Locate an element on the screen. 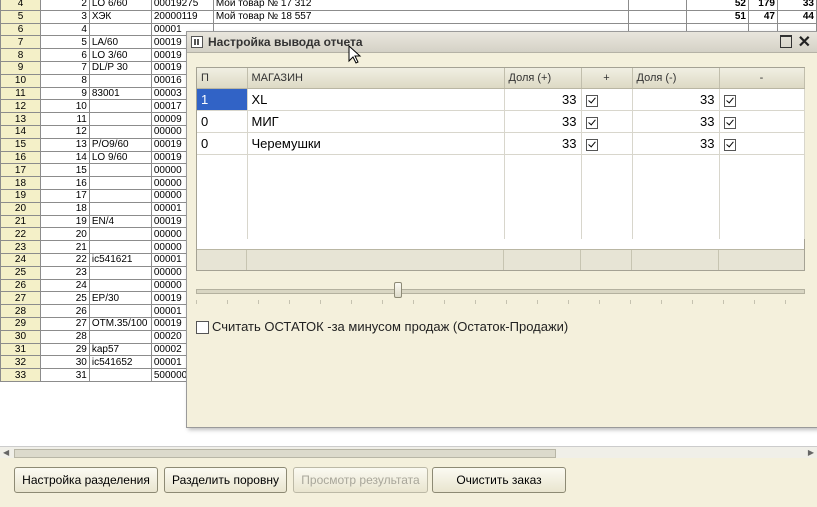 This screenshot has width=817, height=507. column-header-p: П is located at coordinates (222, 78).